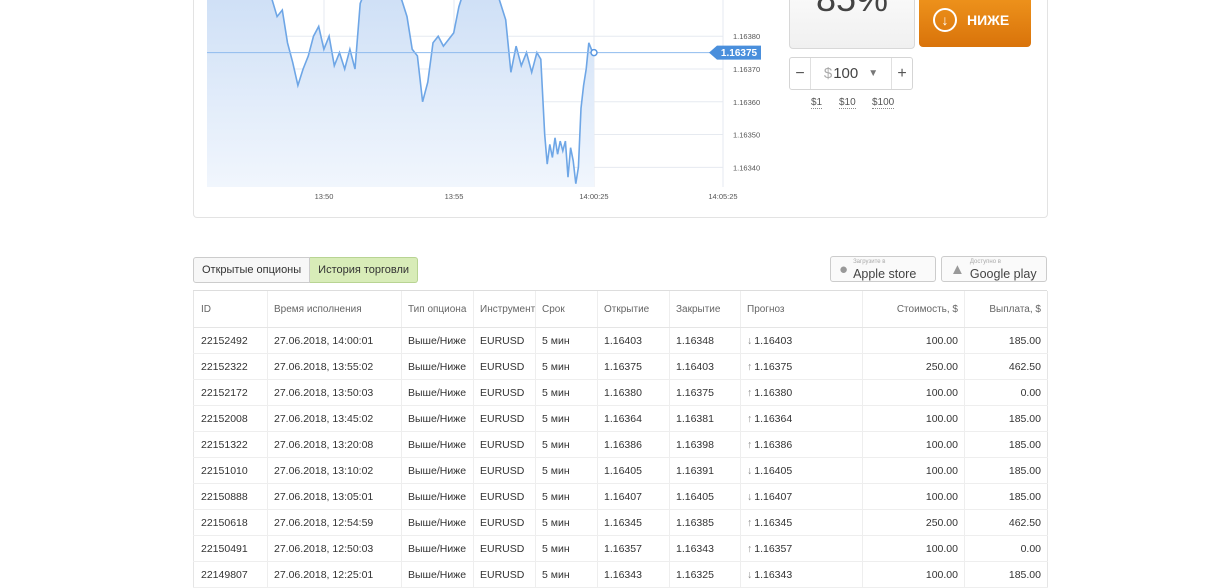 The image size is (1206, 588). I want to click on tab-trade-history: История торговли, so click(364, 270).